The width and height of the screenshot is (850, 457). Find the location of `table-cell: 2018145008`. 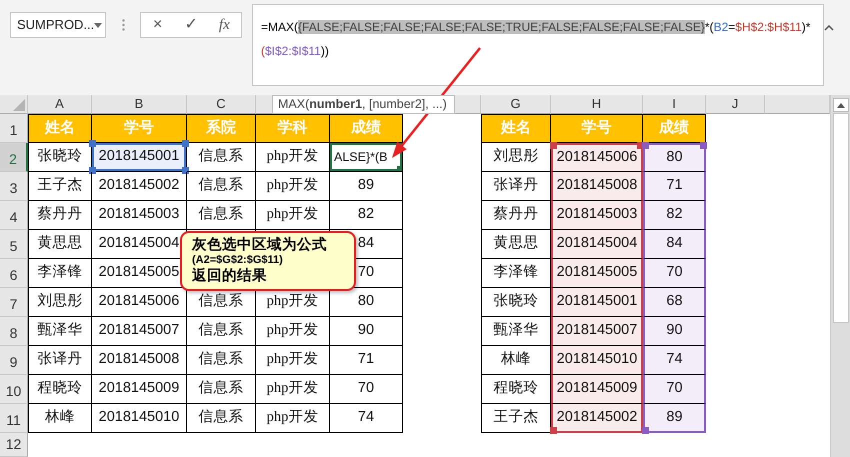

table-cell: 2018145008 is located at coordinates (597, 186).